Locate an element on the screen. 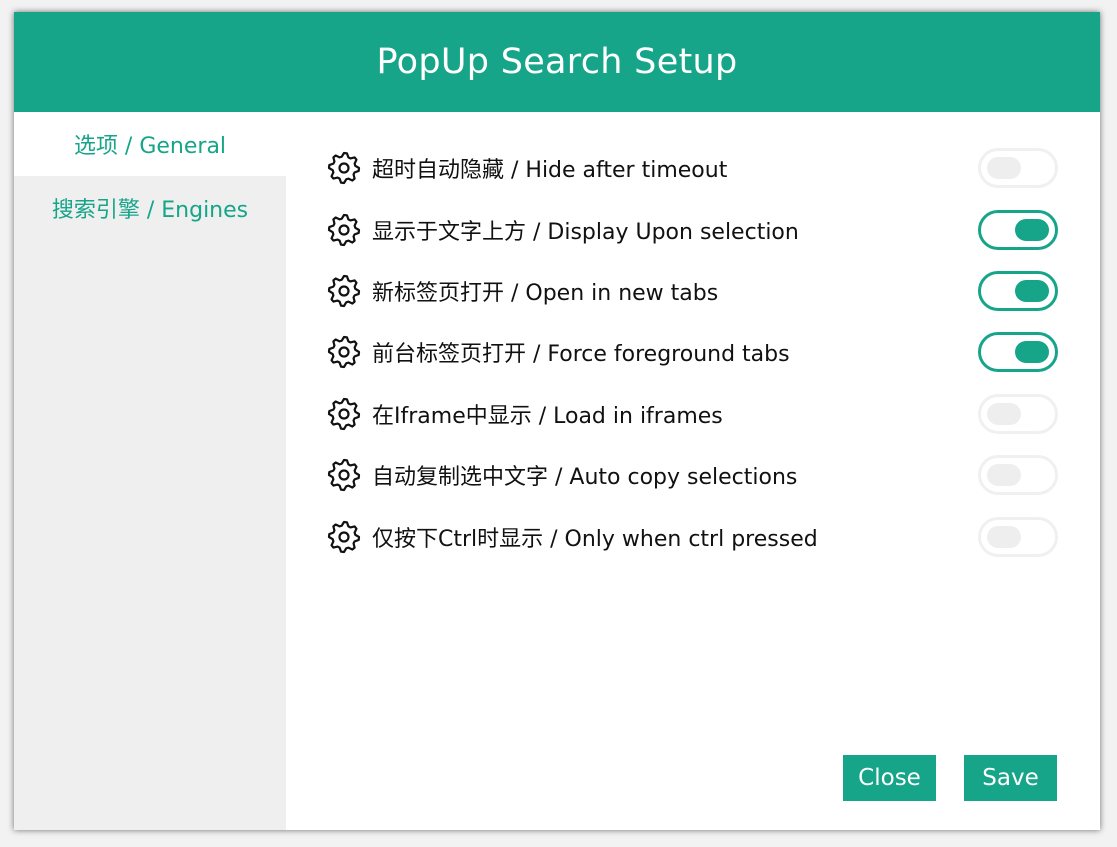  option-row-load-in-iframes: 在Iframe中显示 / Load in iframes is located at coordinates (692, 414).